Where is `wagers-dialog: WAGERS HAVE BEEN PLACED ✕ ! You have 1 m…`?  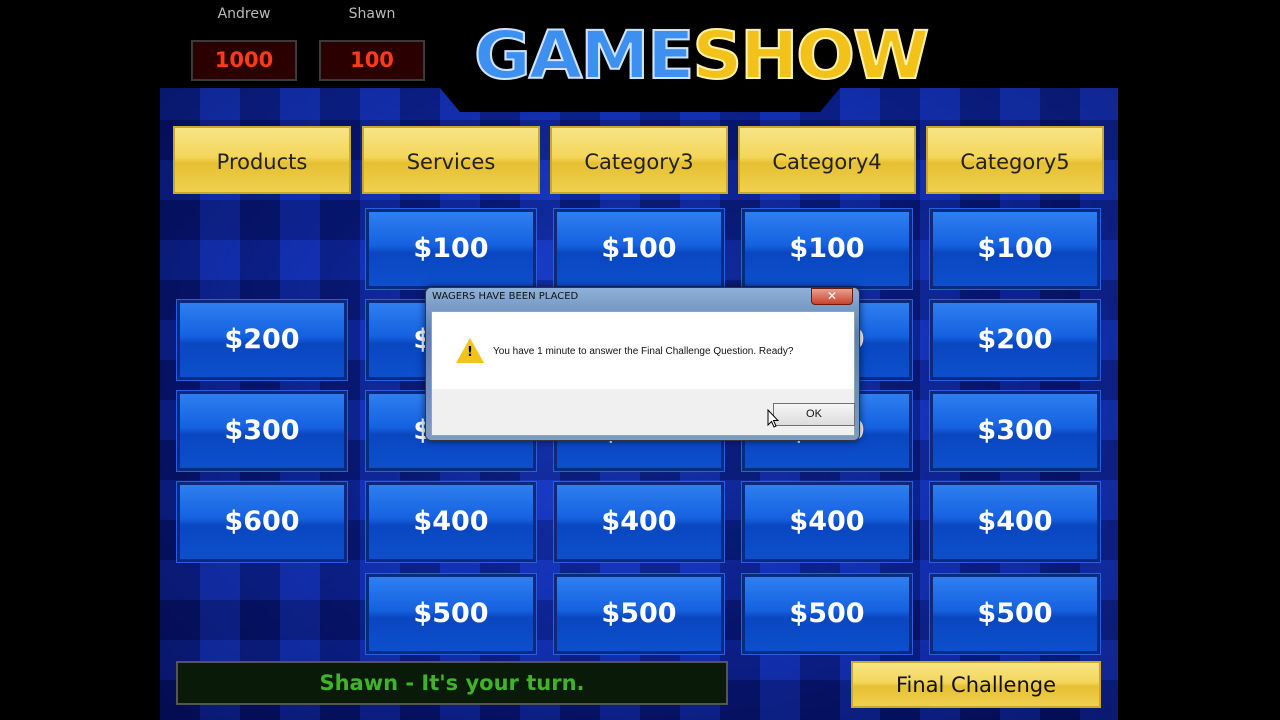
wagers-dialog: WAGERS HAVE BEEN PLACED ✕ ! You have 1 m… is located at coordinates (642, 364).